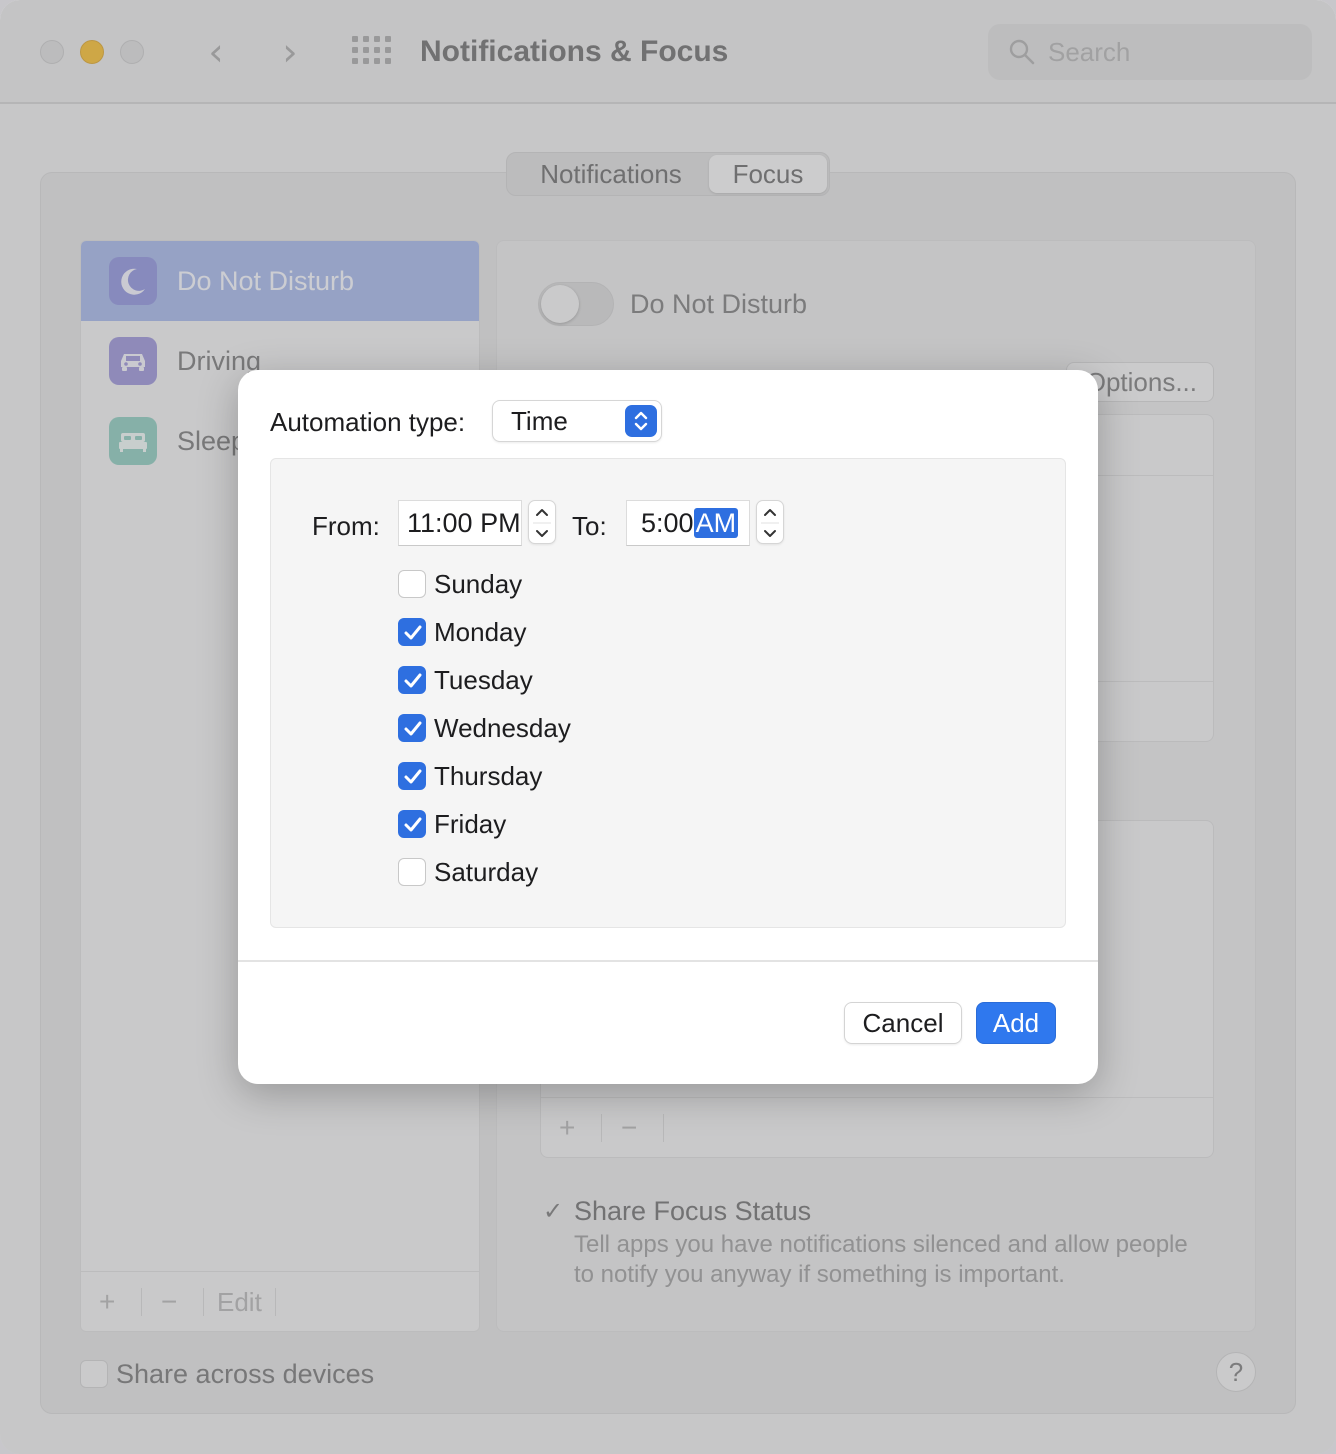  Describe the element at coordinates (667, 523) in the screenshot. I see `to-time-value: 5:00` at that location.